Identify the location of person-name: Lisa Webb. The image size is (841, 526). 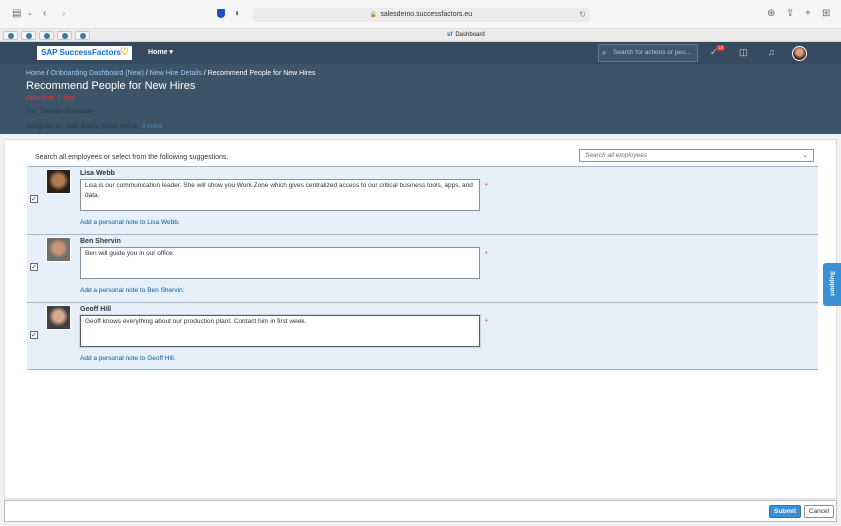
(97, 173).